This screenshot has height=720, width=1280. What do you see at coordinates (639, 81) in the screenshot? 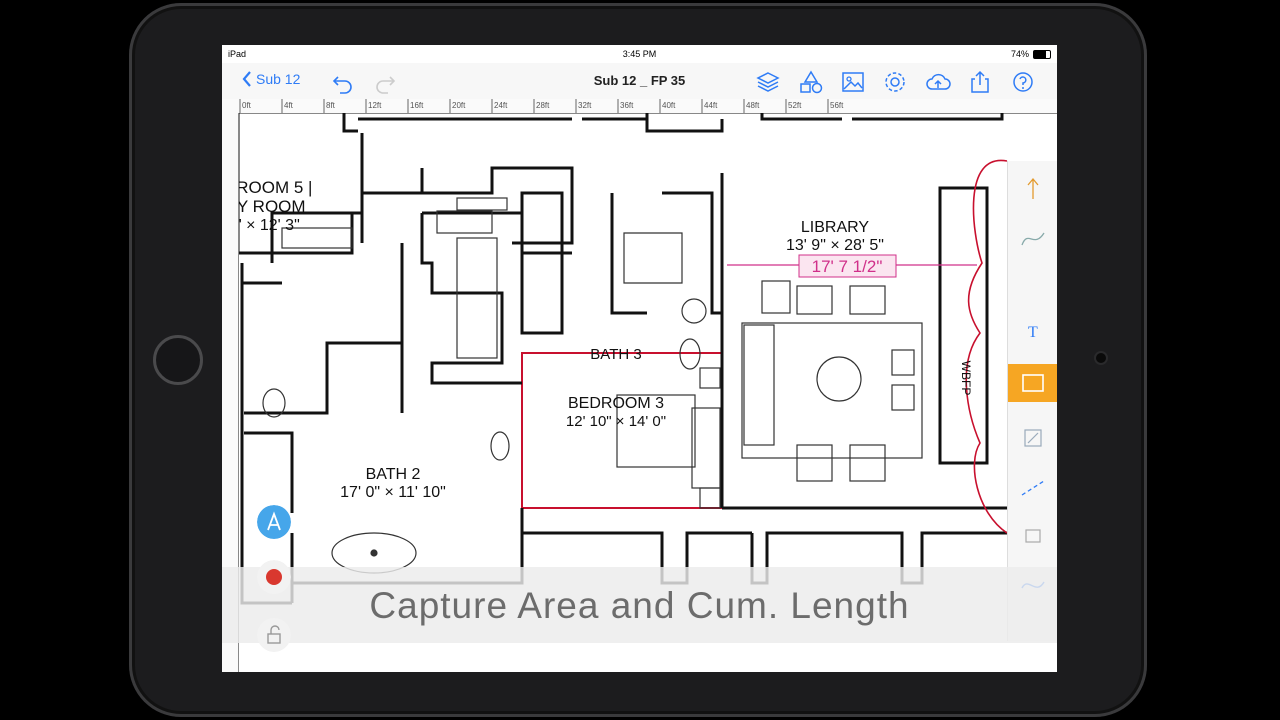
I see `nav-bar: Sub 12 Sub 12 _ FP 35` at bounding box center [639, 81].